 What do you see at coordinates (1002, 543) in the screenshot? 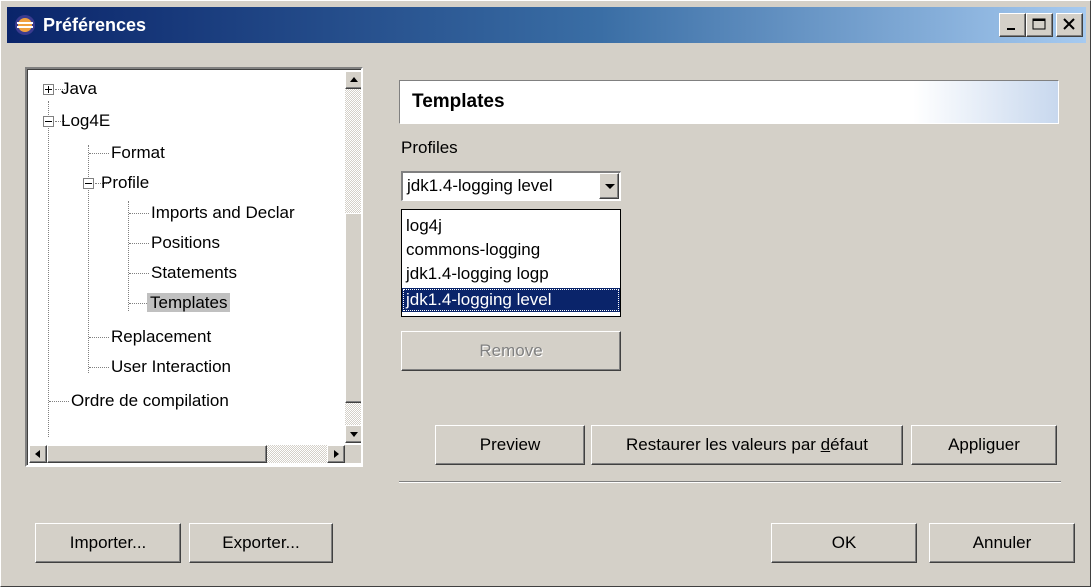
I see `cancel-button: Annuler` at bounding box center [1002, 543].